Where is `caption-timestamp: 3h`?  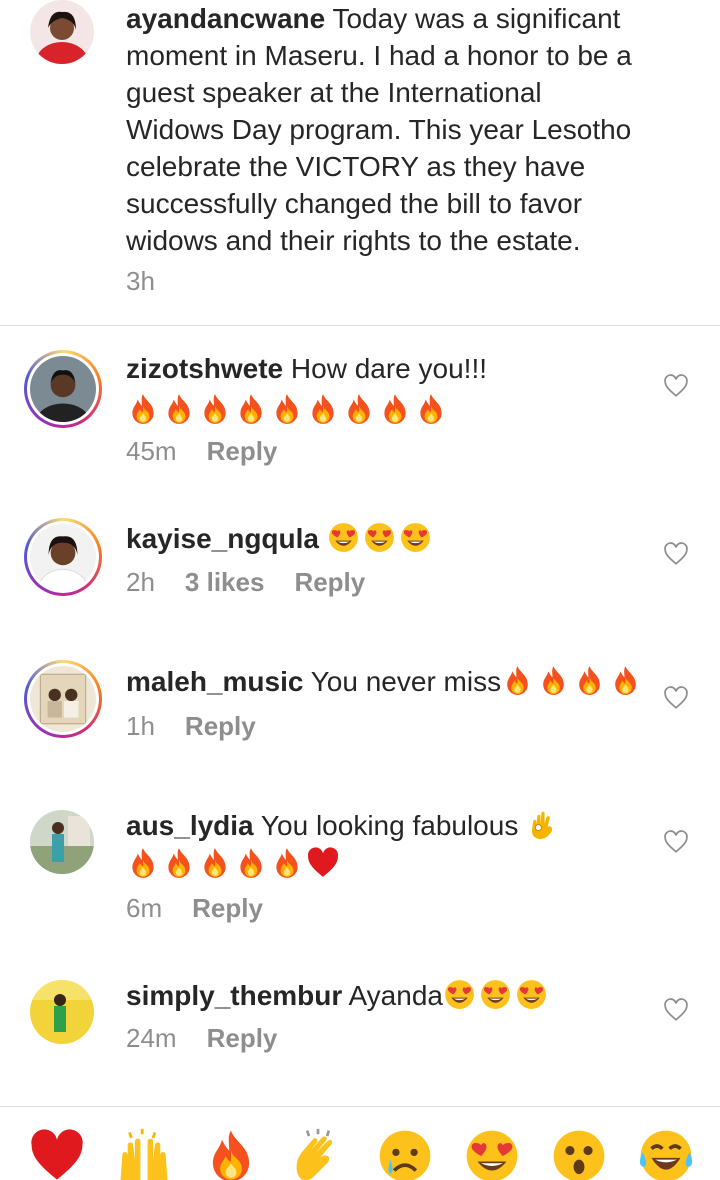 caption-timestamp: 3h is located at coordinates (140, 281).